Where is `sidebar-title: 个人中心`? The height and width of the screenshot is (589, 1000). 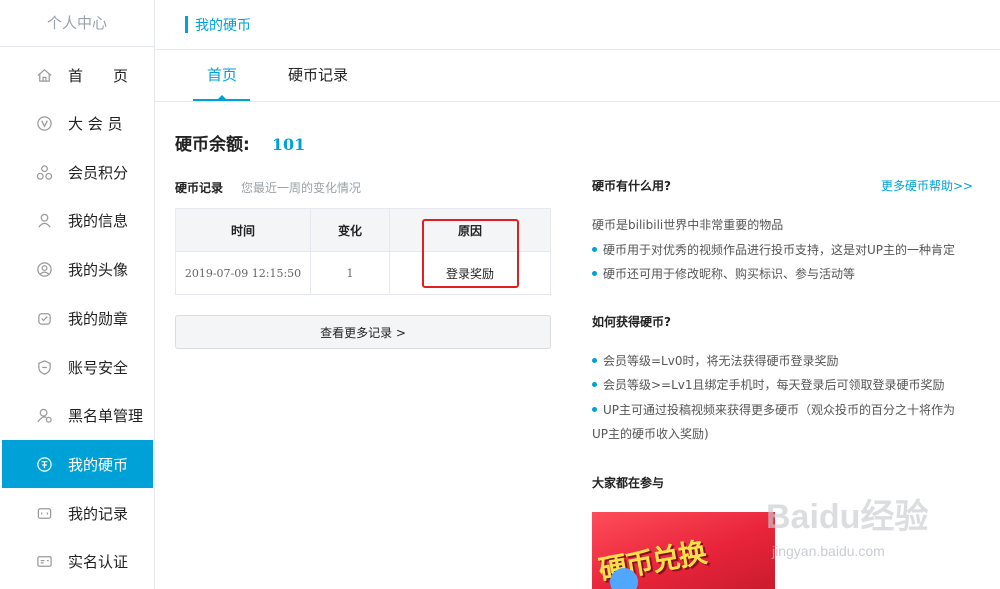 sidebar-title: 个人中心 is located at coordinates (77, 23).